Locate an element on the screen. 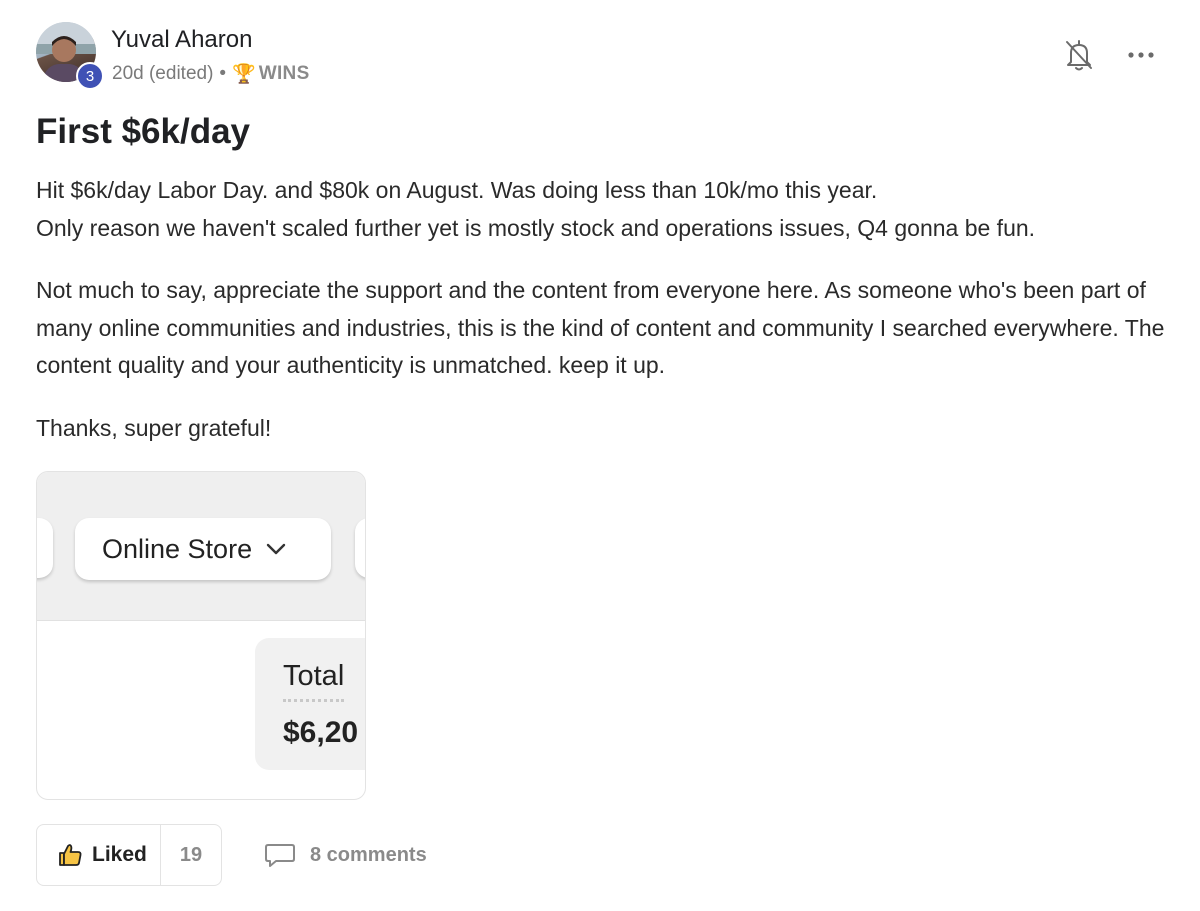 The width and height of the screenshot is (1200, 911). level-badge: 3 is located at coordinates (90, 76).